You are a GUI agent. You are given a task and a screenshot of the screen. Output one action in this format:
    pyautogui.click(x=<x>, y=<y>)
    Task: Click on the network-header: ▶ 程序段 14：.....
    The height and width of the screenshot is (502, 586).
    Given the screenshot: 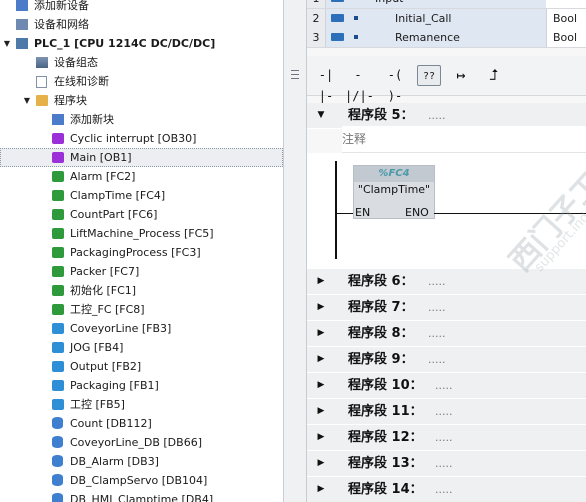 What is the action you would take?
    pyautogui.click(x=446, y=489)
    